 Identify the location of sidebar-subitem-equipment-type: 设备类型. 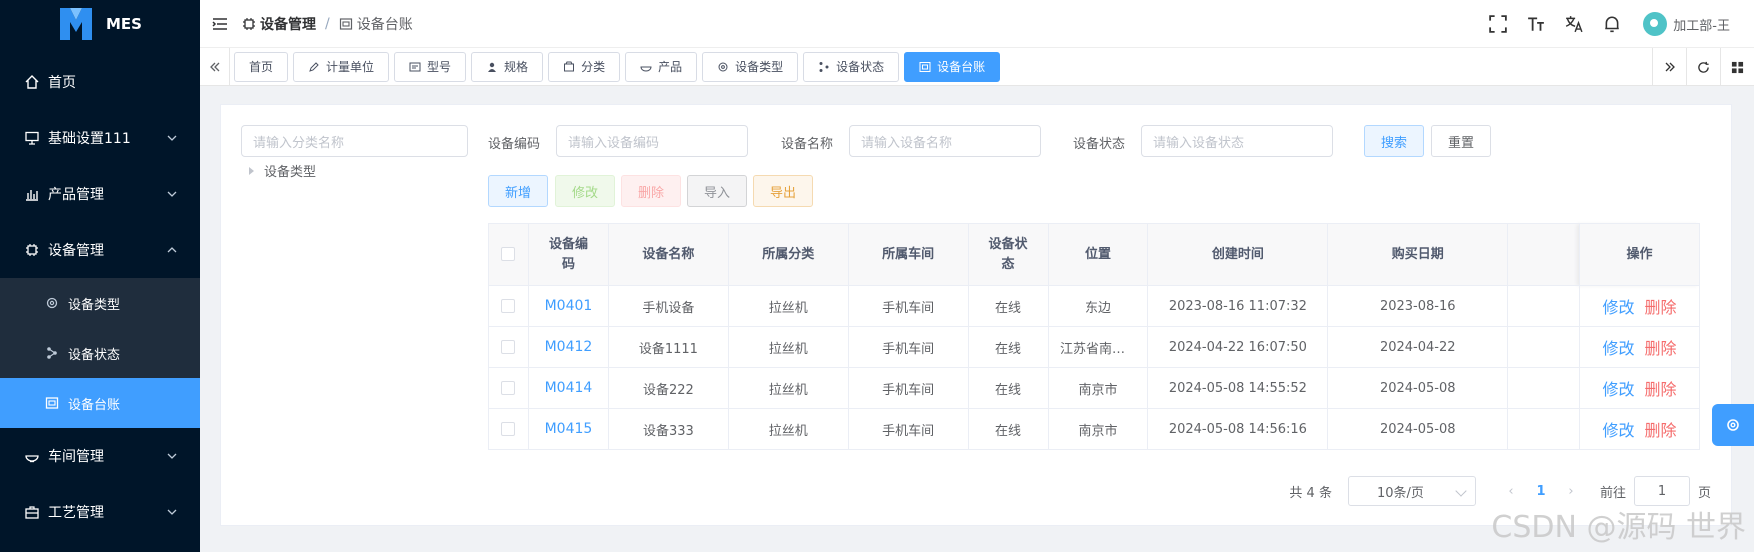
(100, 303).